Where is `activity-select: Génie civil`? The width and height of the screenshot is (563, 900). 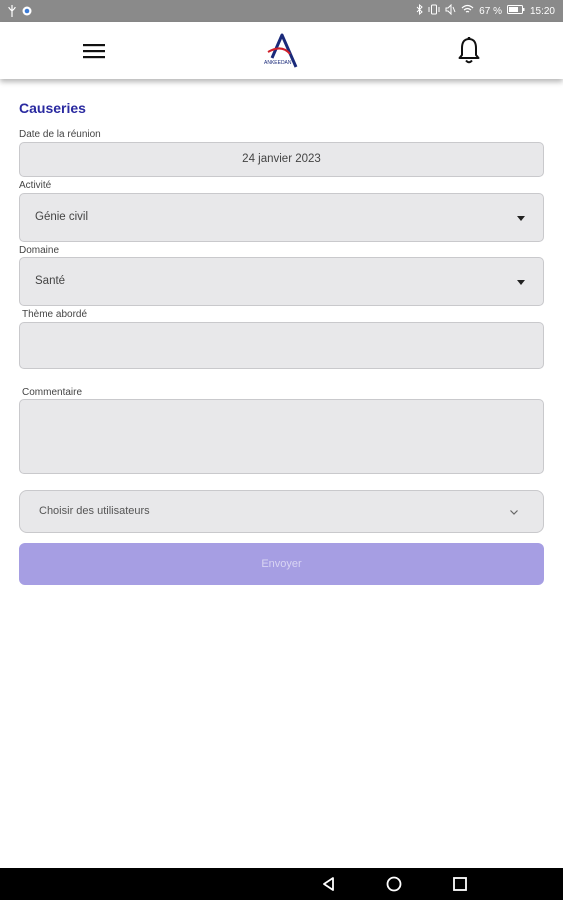
activity-select: Génie civil is located at coordinates (281, 217).